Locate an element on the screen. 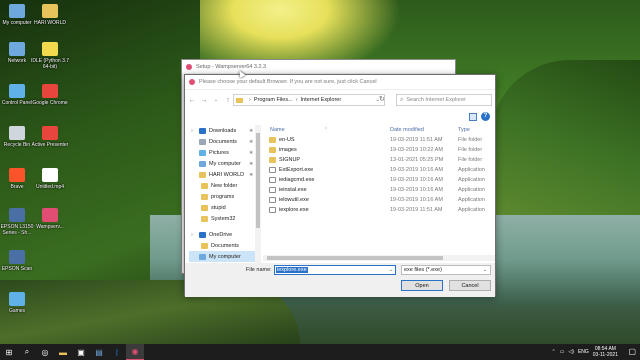 The image size is (640, 360). nav-item: Documents ✱ is located at coordinates (222, 141).